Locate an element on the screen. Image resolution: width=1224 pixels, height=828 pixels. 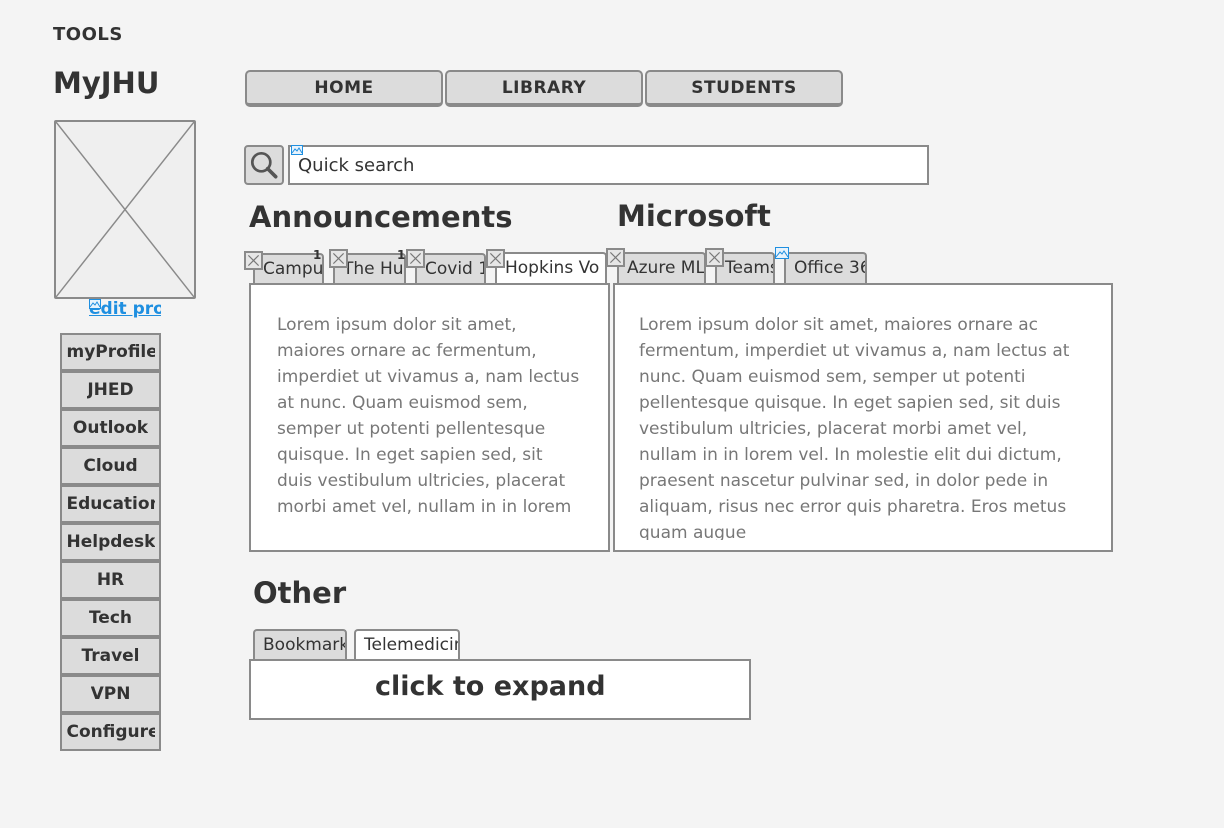
tab-bookmarks: Bookmarks is located at coordinates (300, 644).